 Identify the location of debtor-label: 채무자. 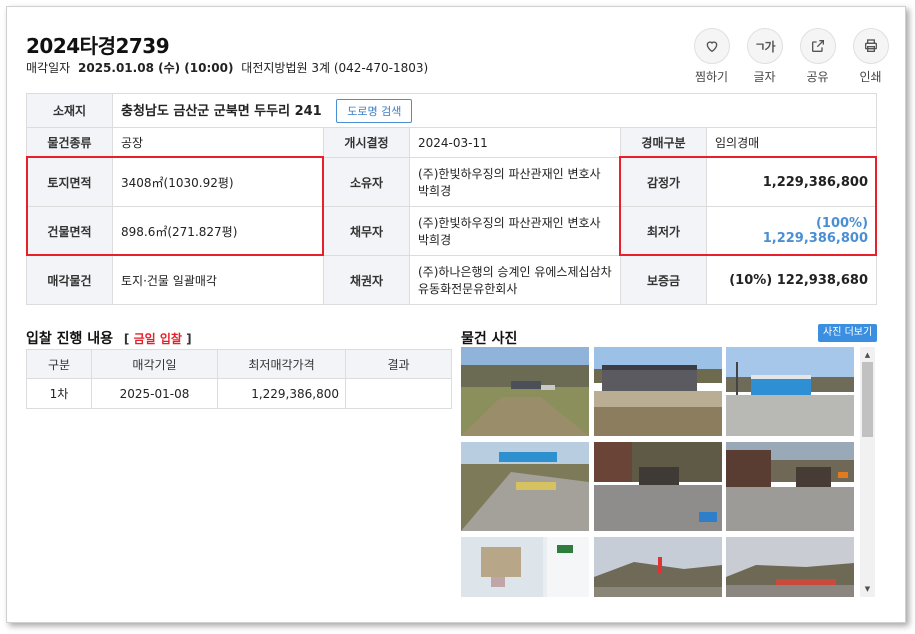
(366, 231).